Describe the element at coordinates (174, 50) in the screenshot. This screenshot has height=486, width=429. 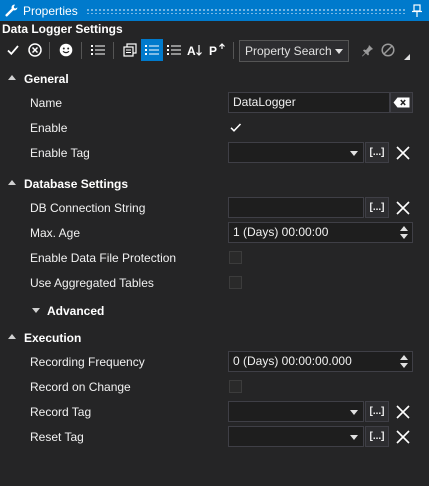
I see `alphabetical-list-icon` at that location.